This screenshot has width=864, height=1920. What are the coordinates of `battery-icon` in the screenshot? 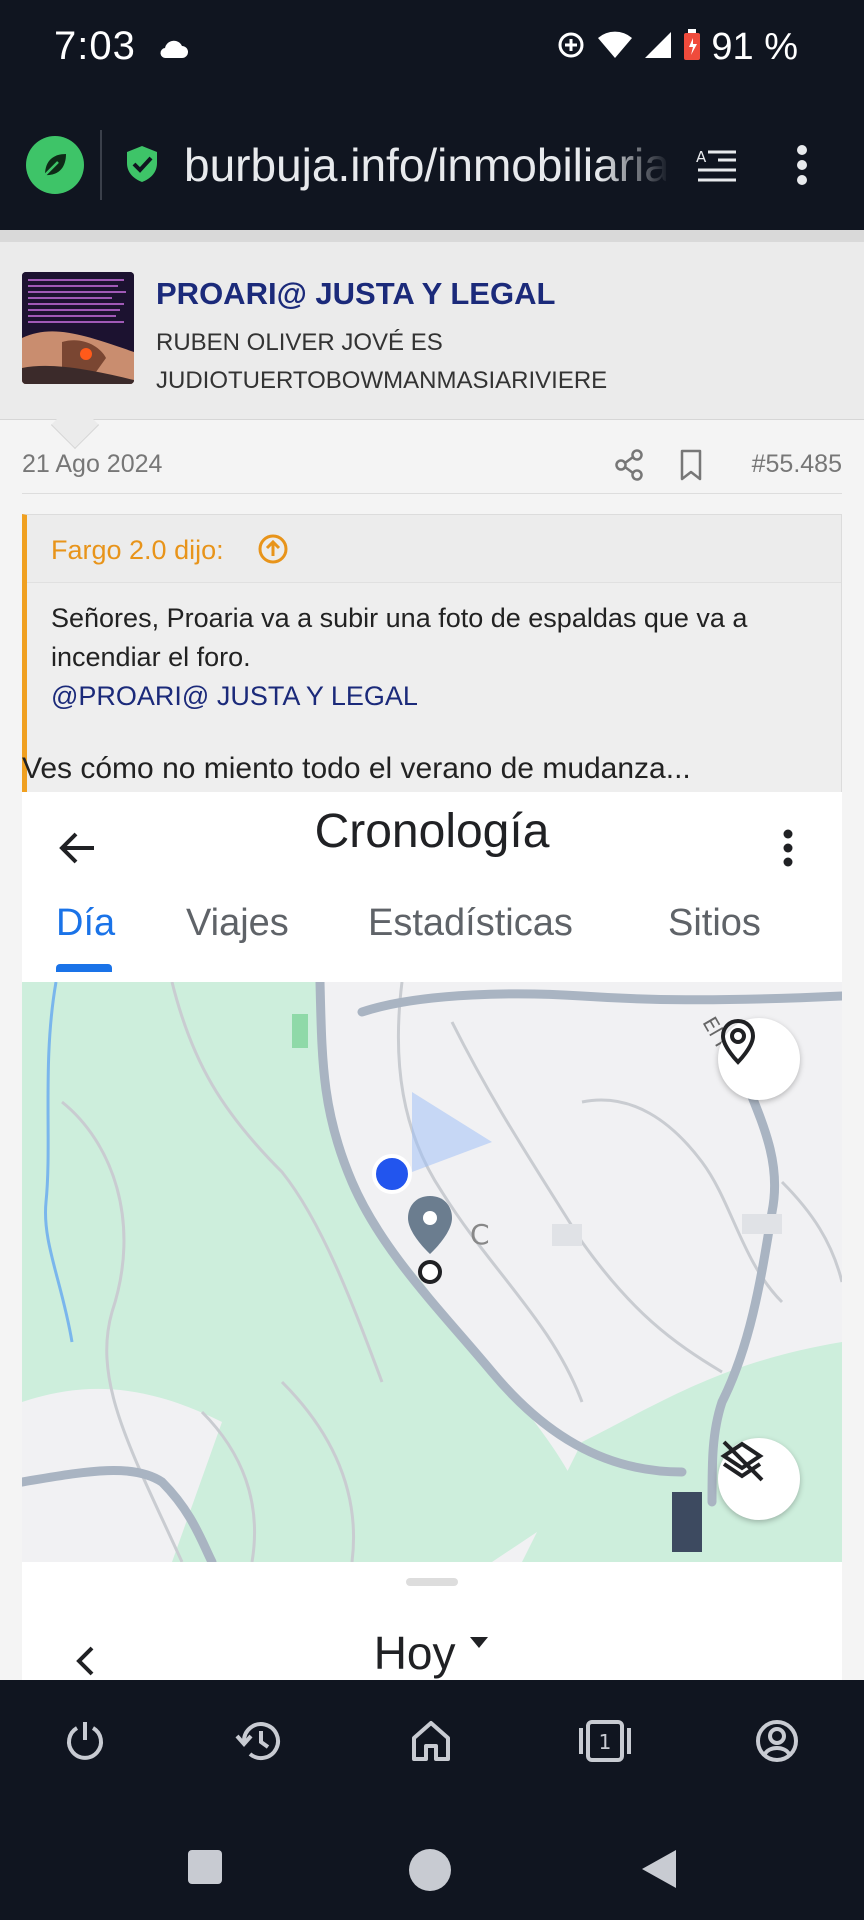 It's located at (692, 47).